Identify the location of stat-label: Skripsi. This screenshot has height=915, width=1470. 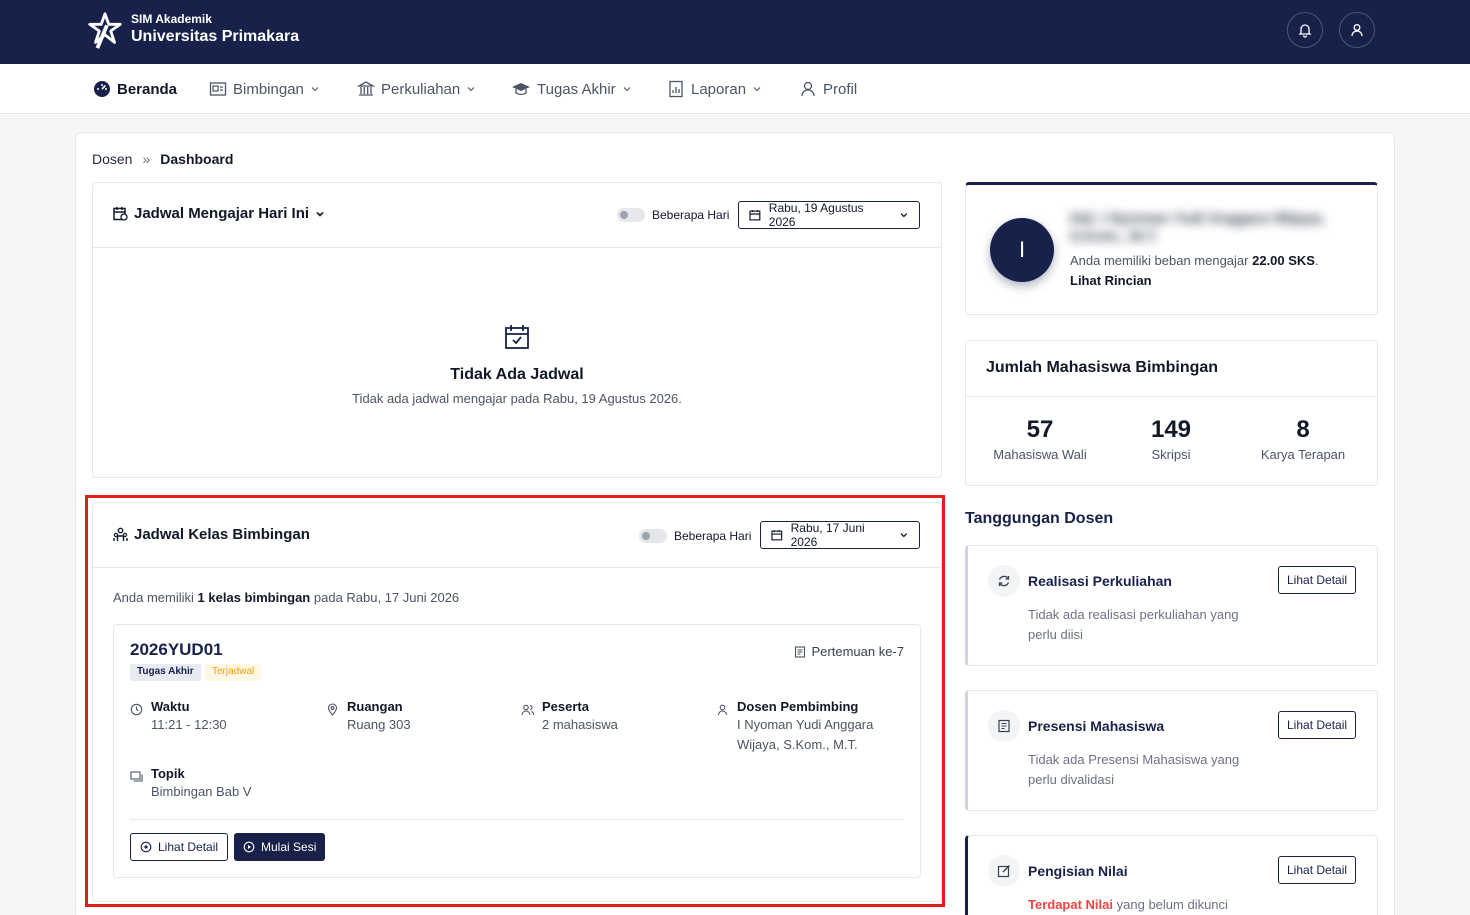
(1171, 454).